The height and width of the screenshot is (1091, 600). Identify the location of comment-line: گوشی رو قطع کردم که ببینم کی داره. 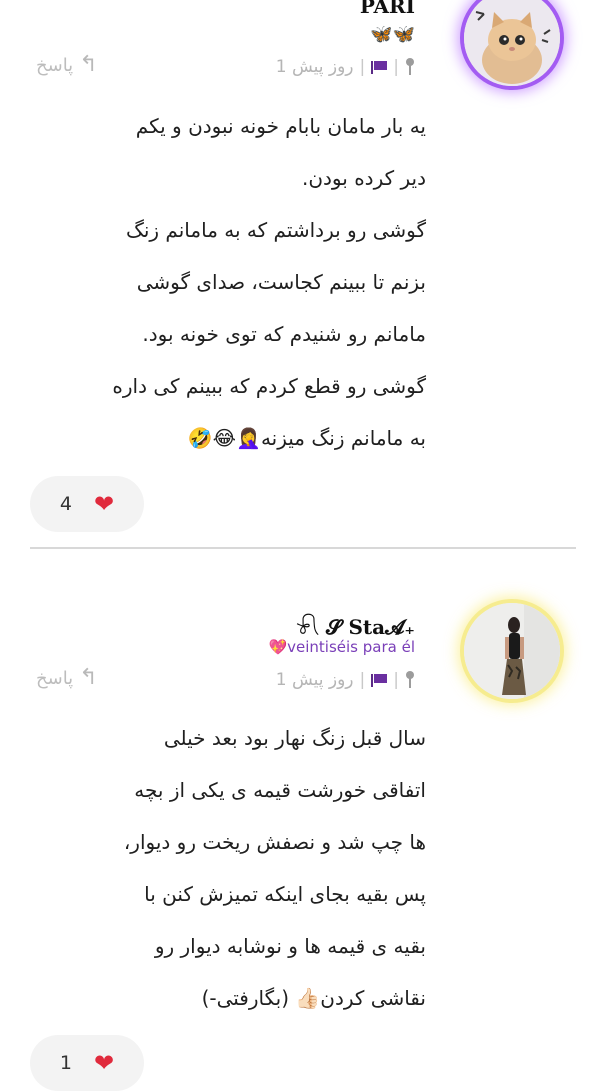
(269, 386).